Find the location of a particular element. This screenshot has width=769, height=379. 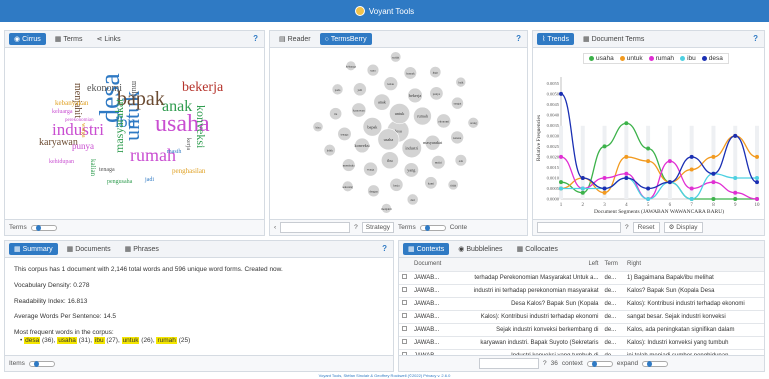

term-bubble: banyak is located at coordinates (410, 73).